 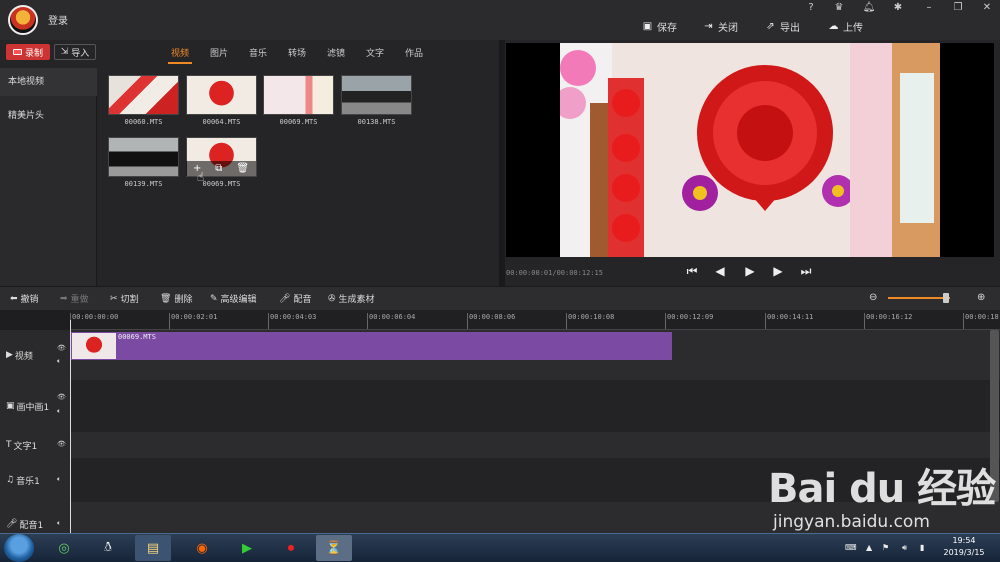 I want to click on cut-button: ✂ 切割, so click(x=124, y=299).